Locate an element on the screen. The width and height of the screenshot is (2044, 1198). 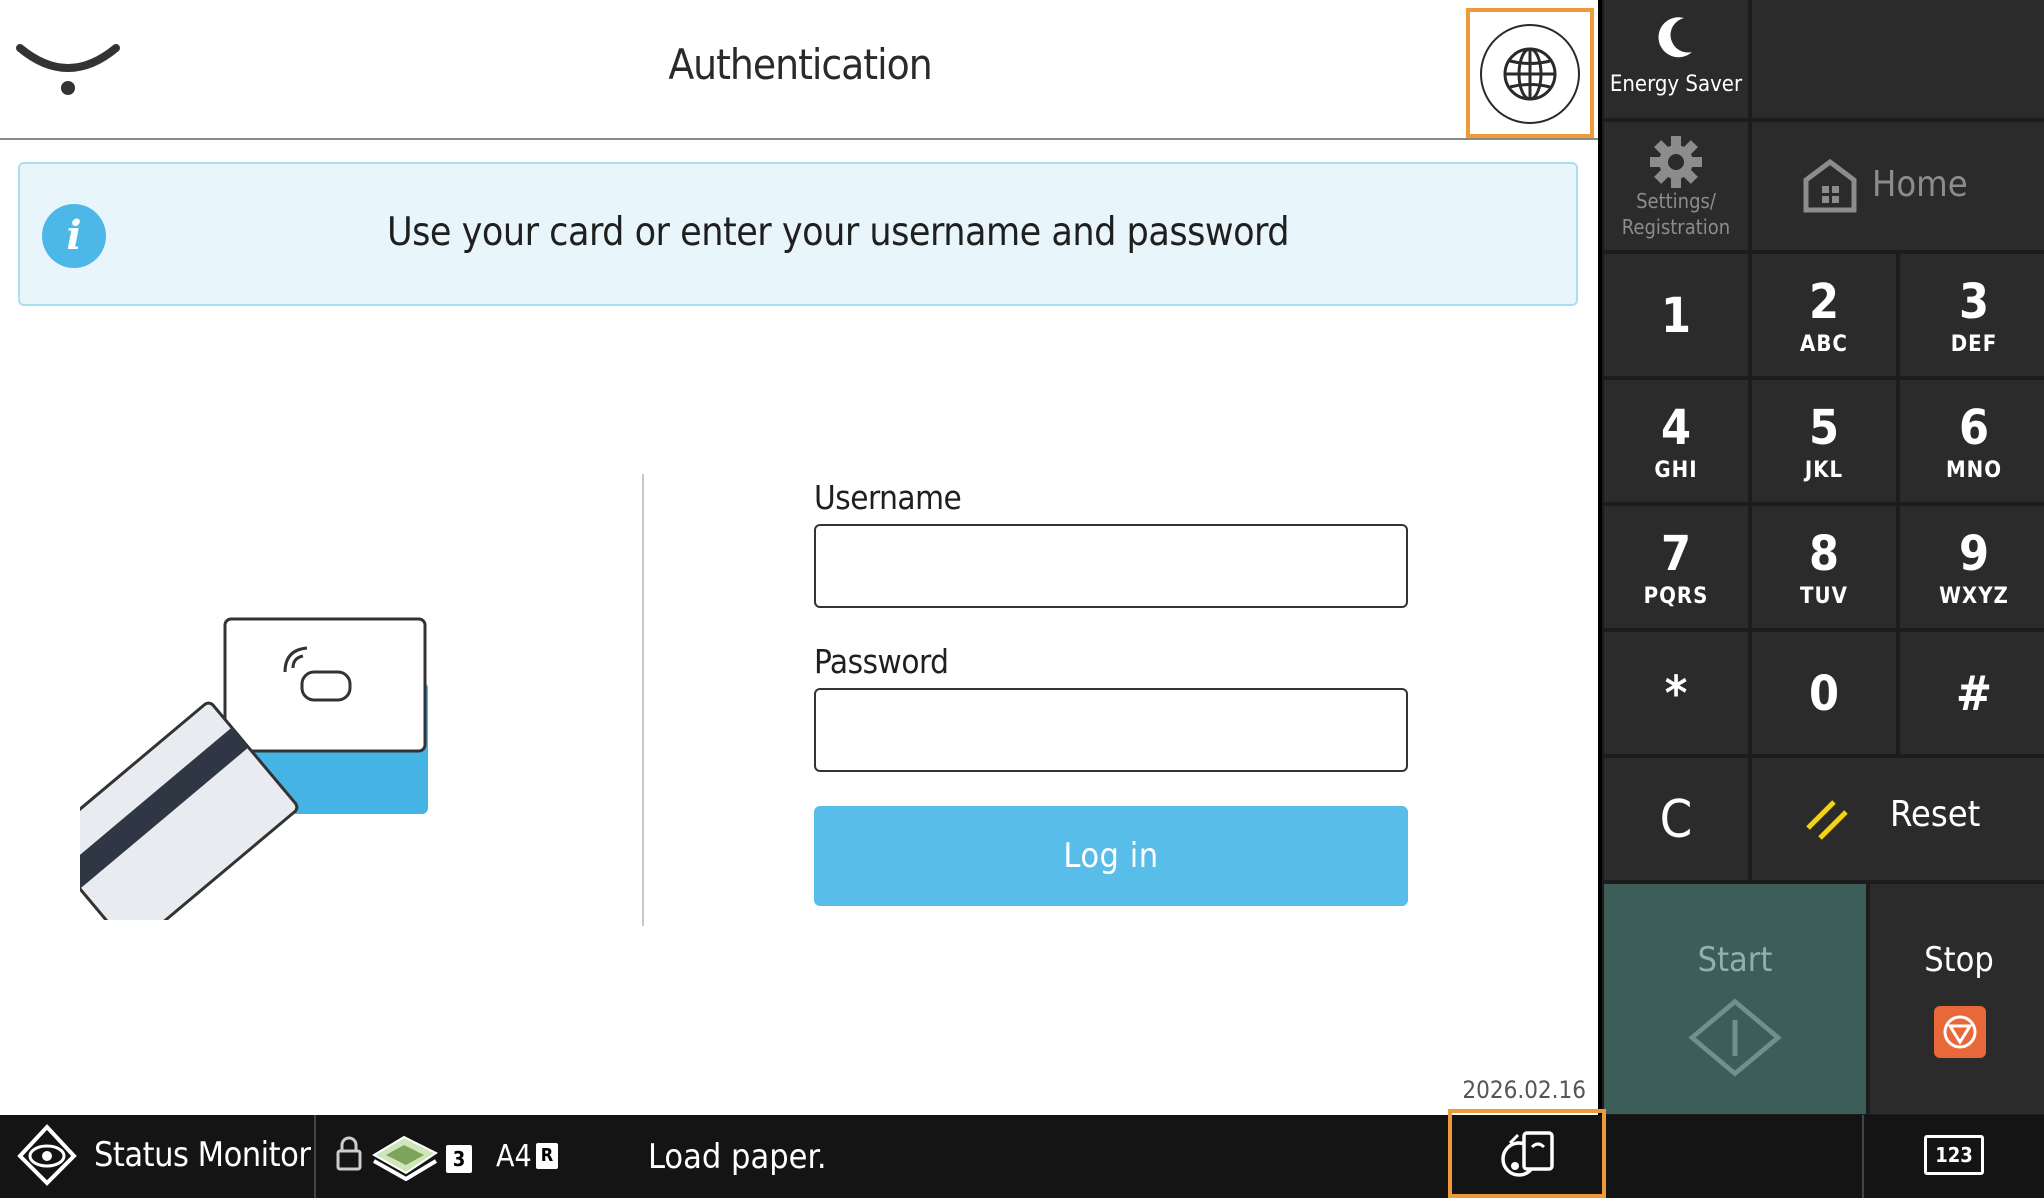
divider is located at coordinates (643, 700).